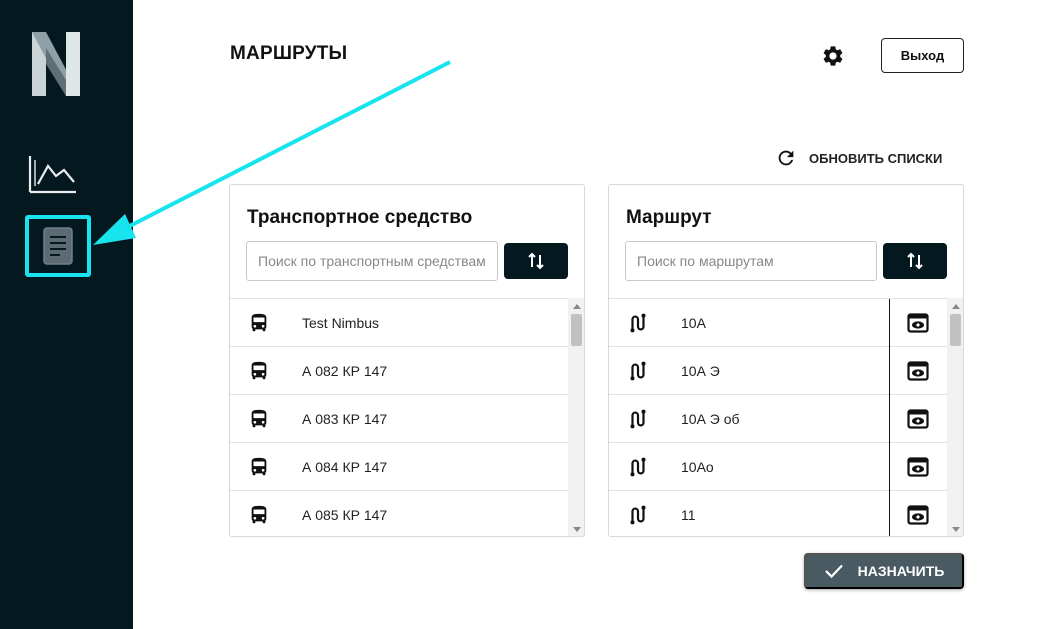 This screenshot has height=629, width=1042. Describe the element at coordinates (710, 418) in the screenshot. I see `route-label: 10А Э об` at that location.